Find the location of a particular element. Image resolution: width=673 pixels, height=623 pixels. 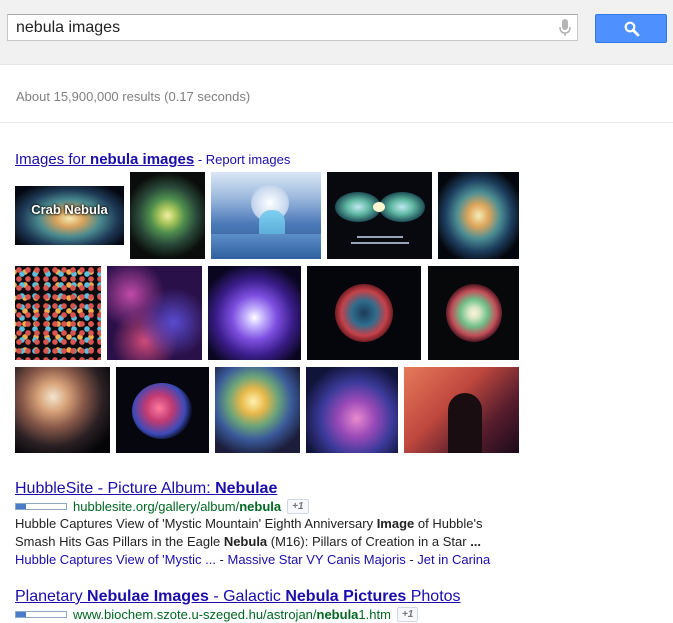

search-input is located at coordinates (281, 27).